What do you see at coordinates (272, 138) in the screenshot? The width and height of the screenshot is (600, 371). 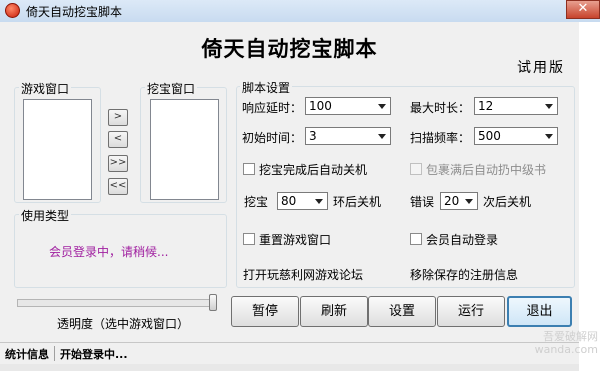 I see `initial-time-label: 初始时间：` at bounding box center [272, 138].